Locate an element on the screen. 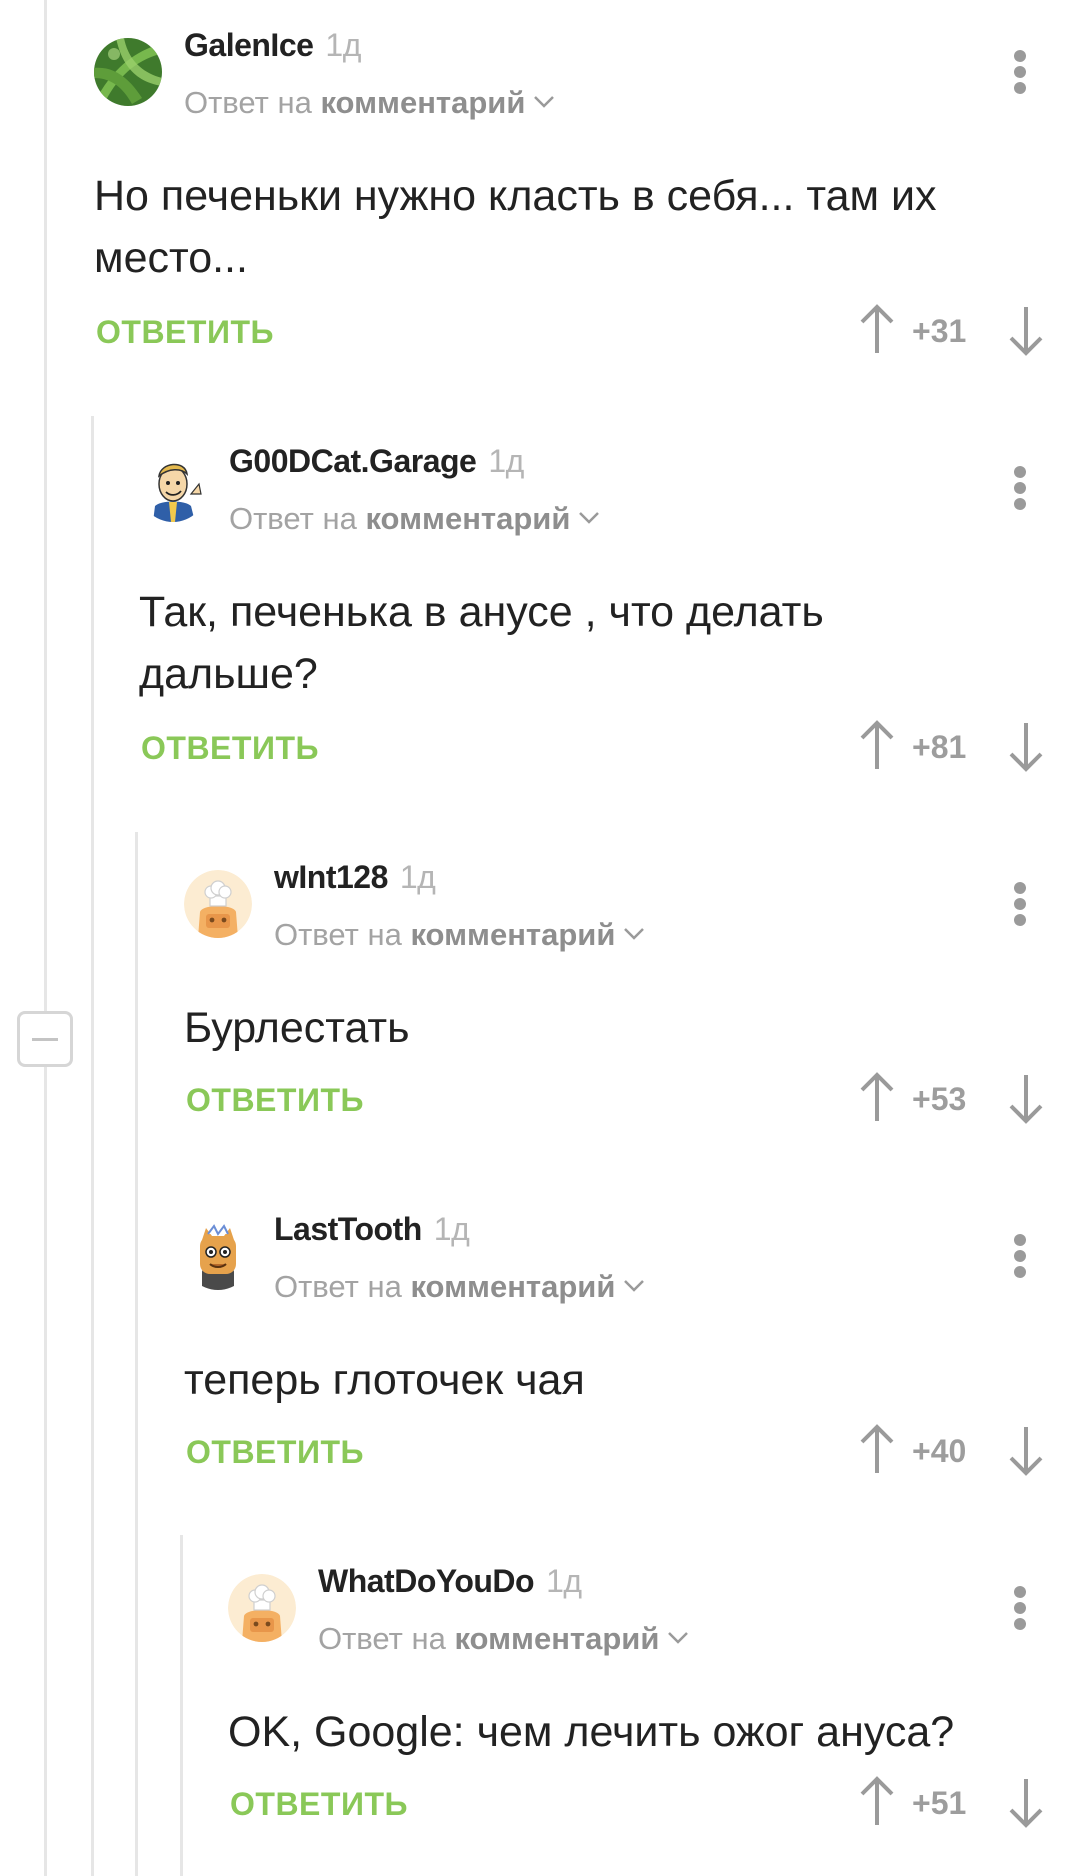 Image resolution: width=1080 pixels, height=1876 pixels. vault-boy-avatar-icon is located at coordinates (173, 488).